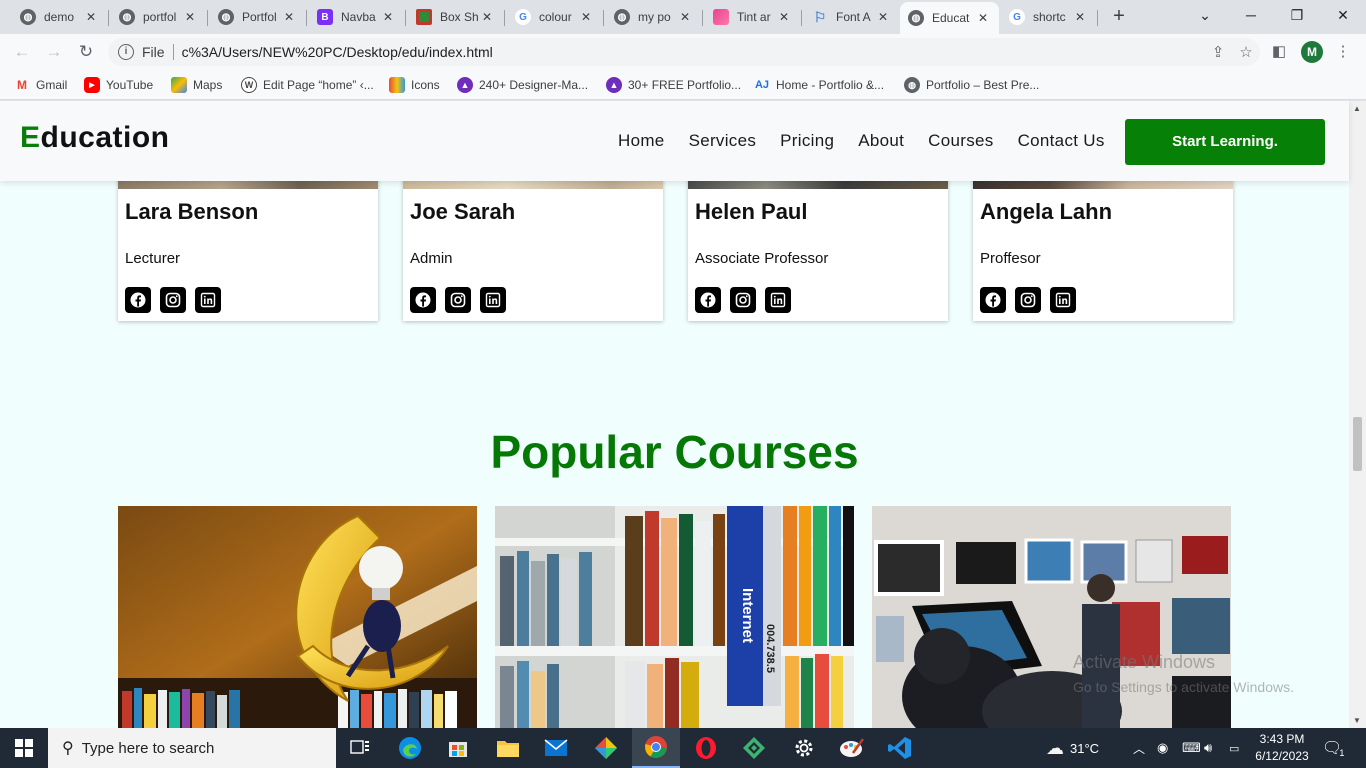  I want to click on new-tab-button: +, so click(1119, 17).